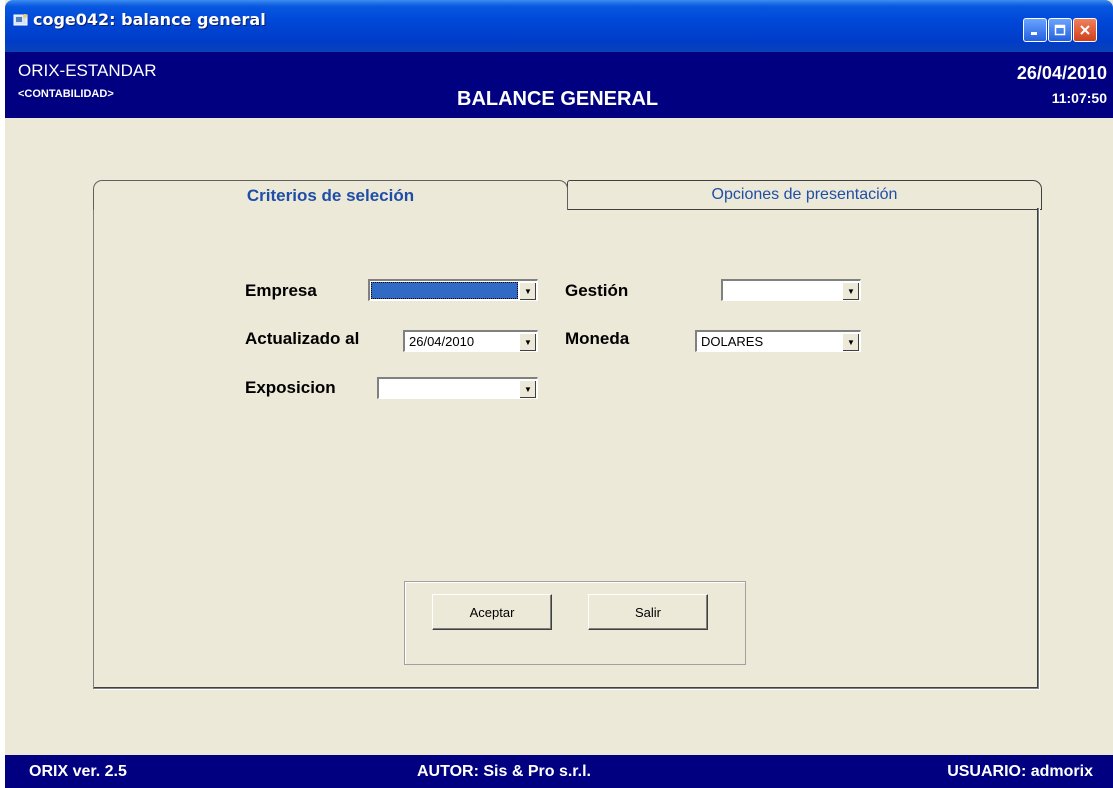  What do you see at coordinates (1035, 30) in the screenshot?
I see `minimize-button` at bounding box center [1035, 30].